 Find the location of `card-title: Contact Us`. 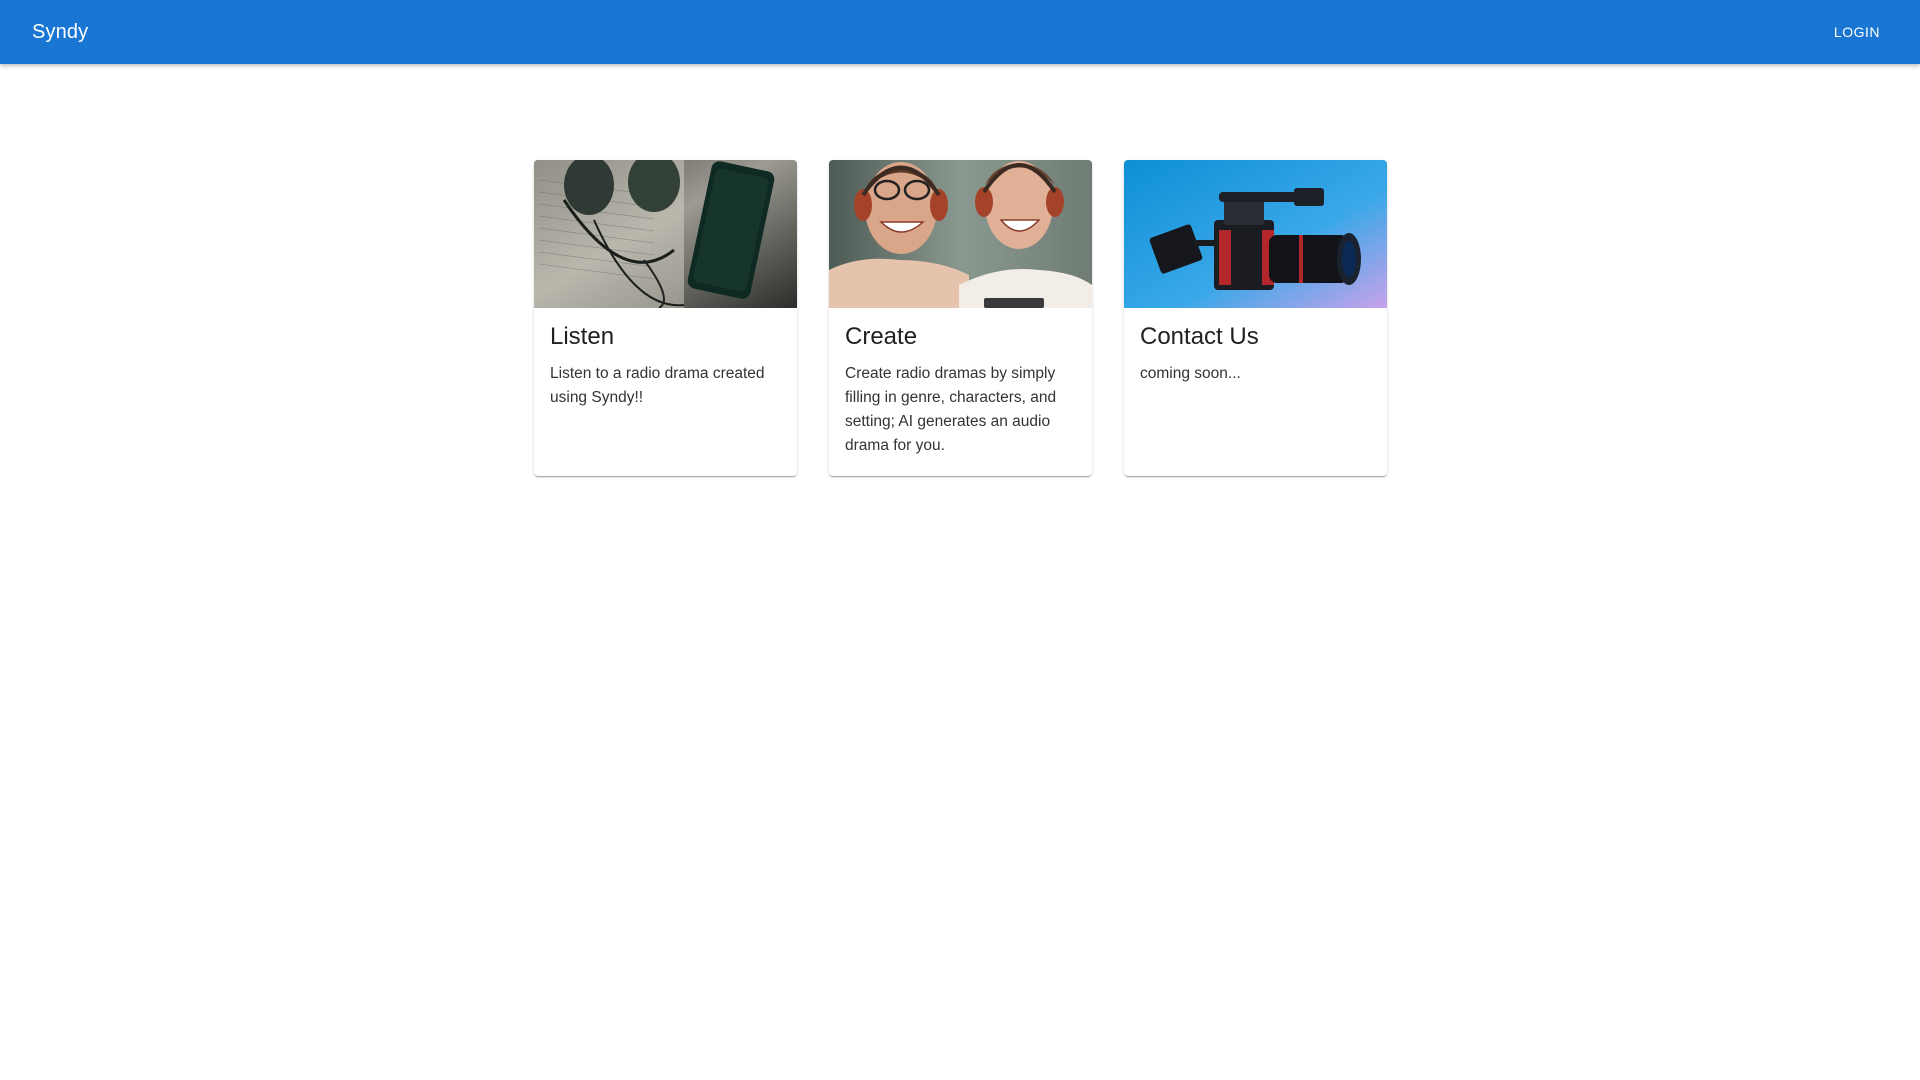

card-title: Contact Us is located at coordinates (1199, 336).